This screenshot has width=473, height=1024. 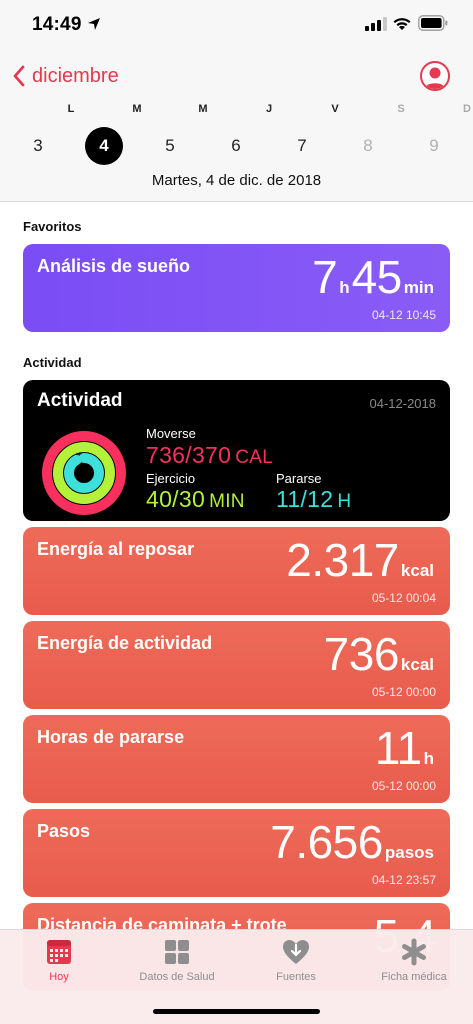 I want to click on value-unit: h, so click(x=428, y=758).